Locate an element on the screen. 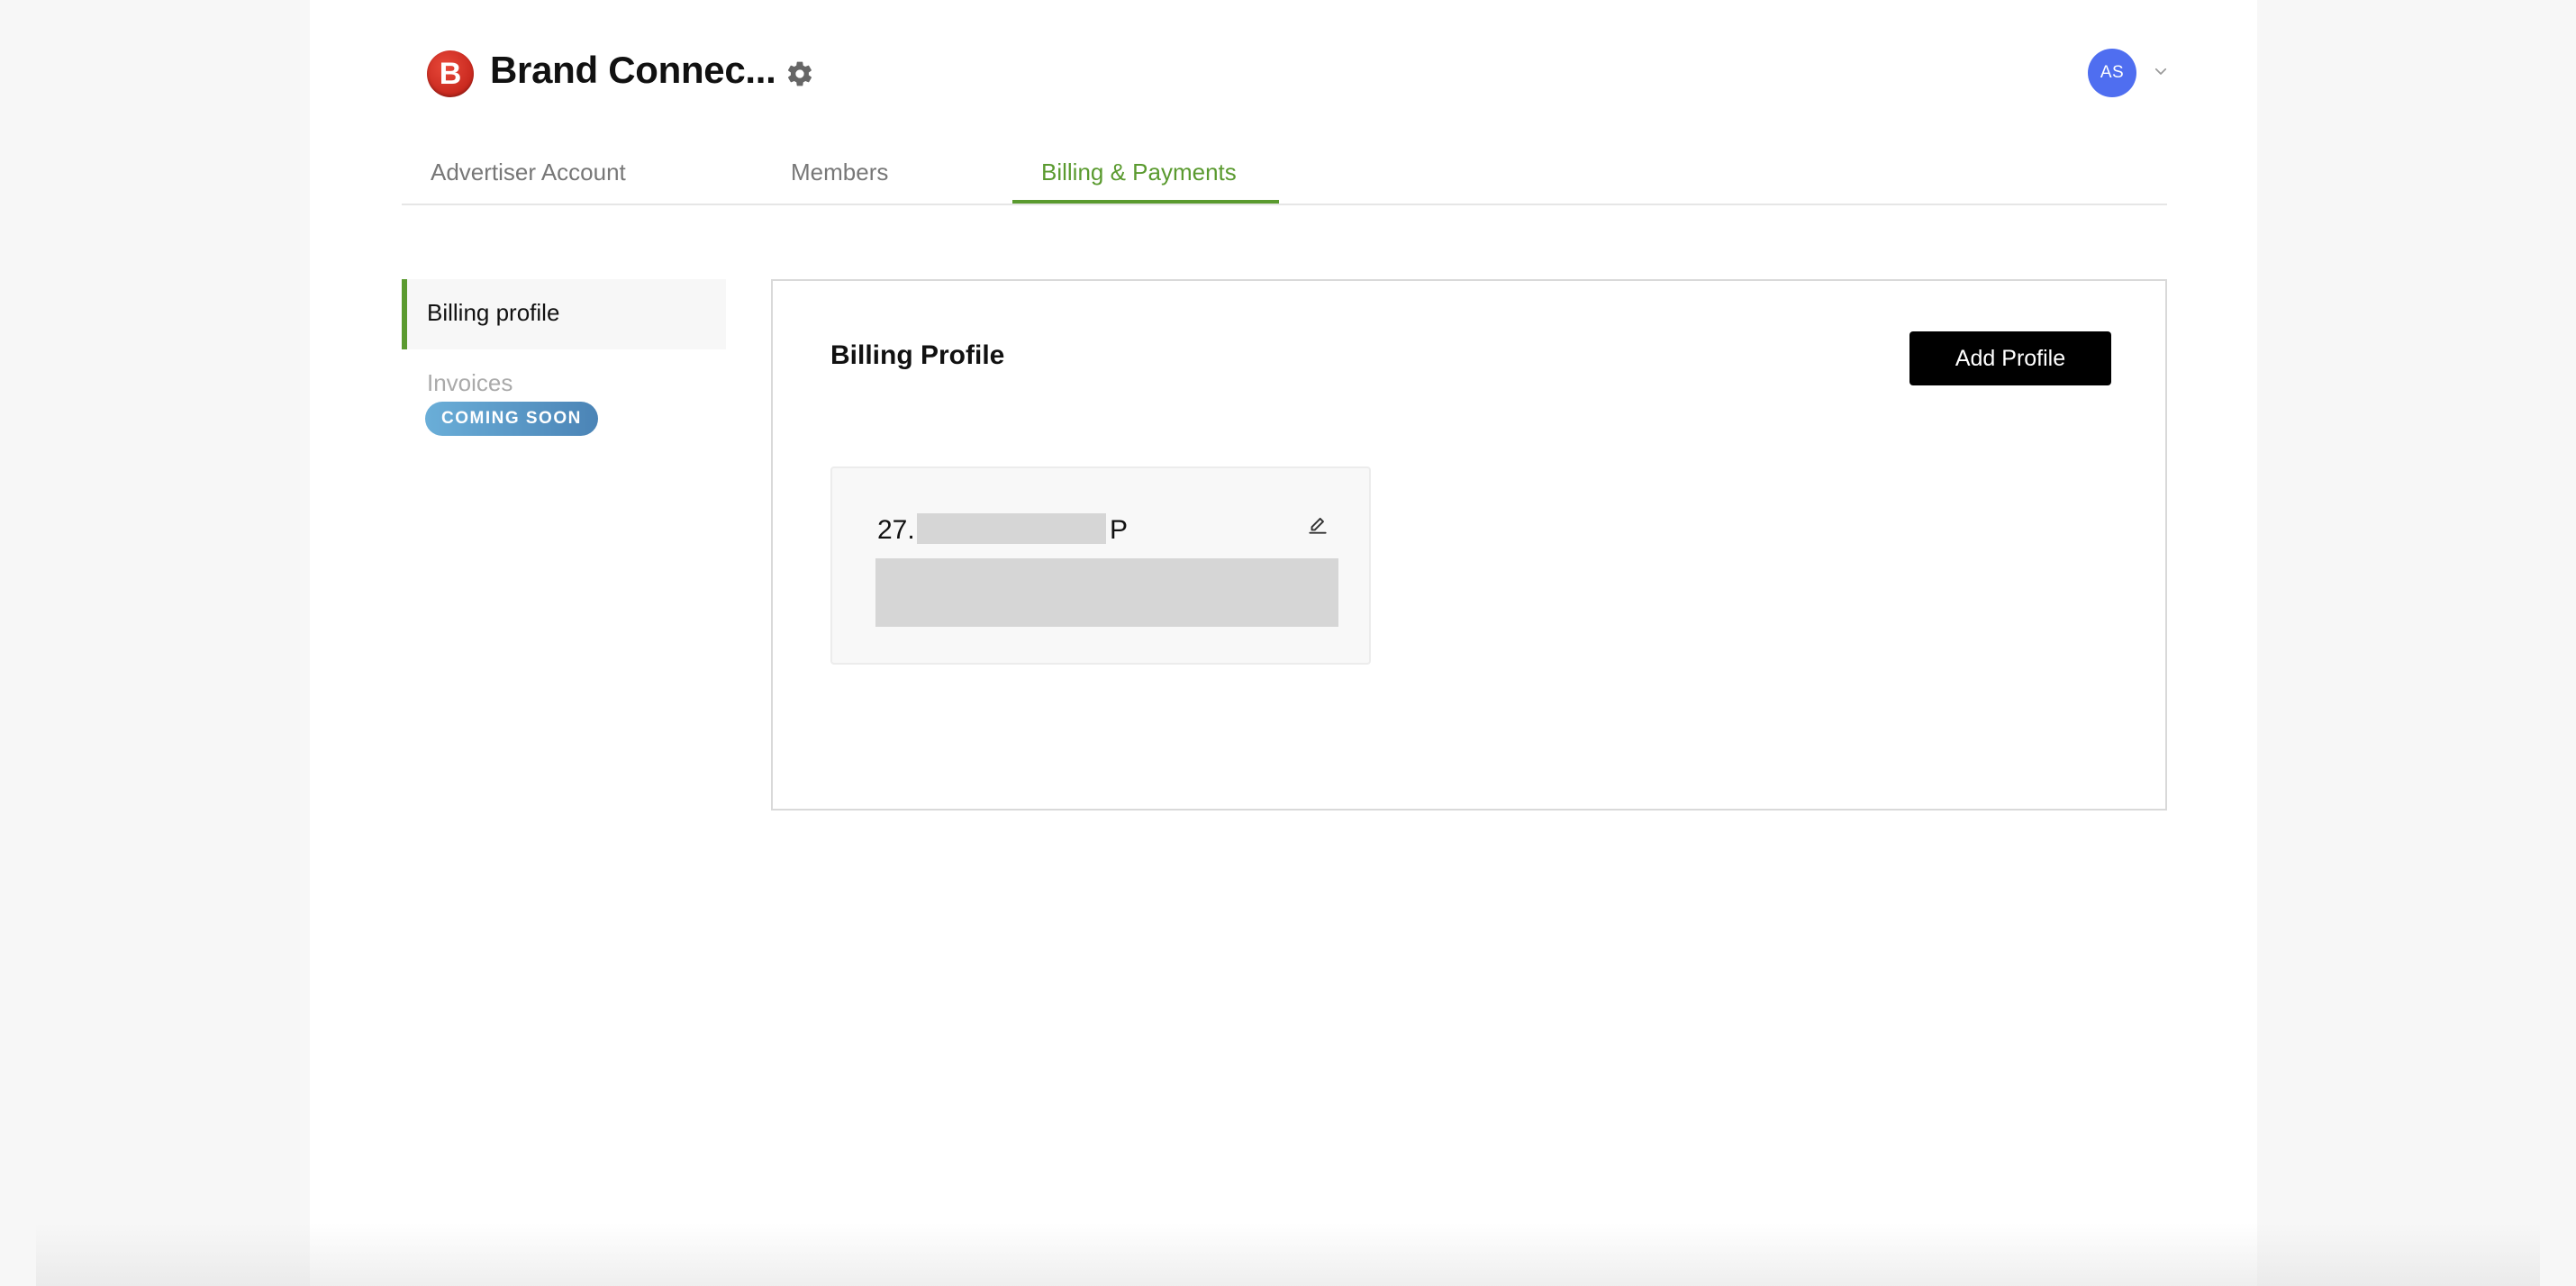  brand-logo: B is located at coordinates (450, 73).